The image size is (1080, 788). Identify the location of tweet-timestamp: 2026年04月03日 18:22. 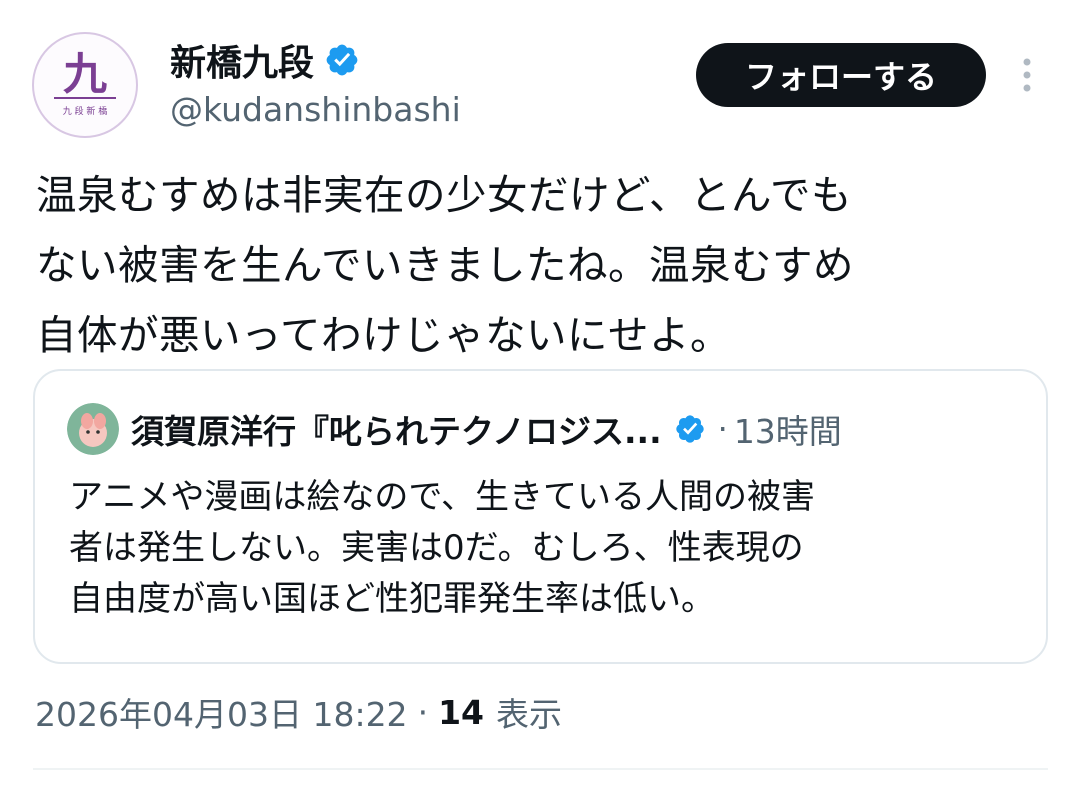
(221, 712).